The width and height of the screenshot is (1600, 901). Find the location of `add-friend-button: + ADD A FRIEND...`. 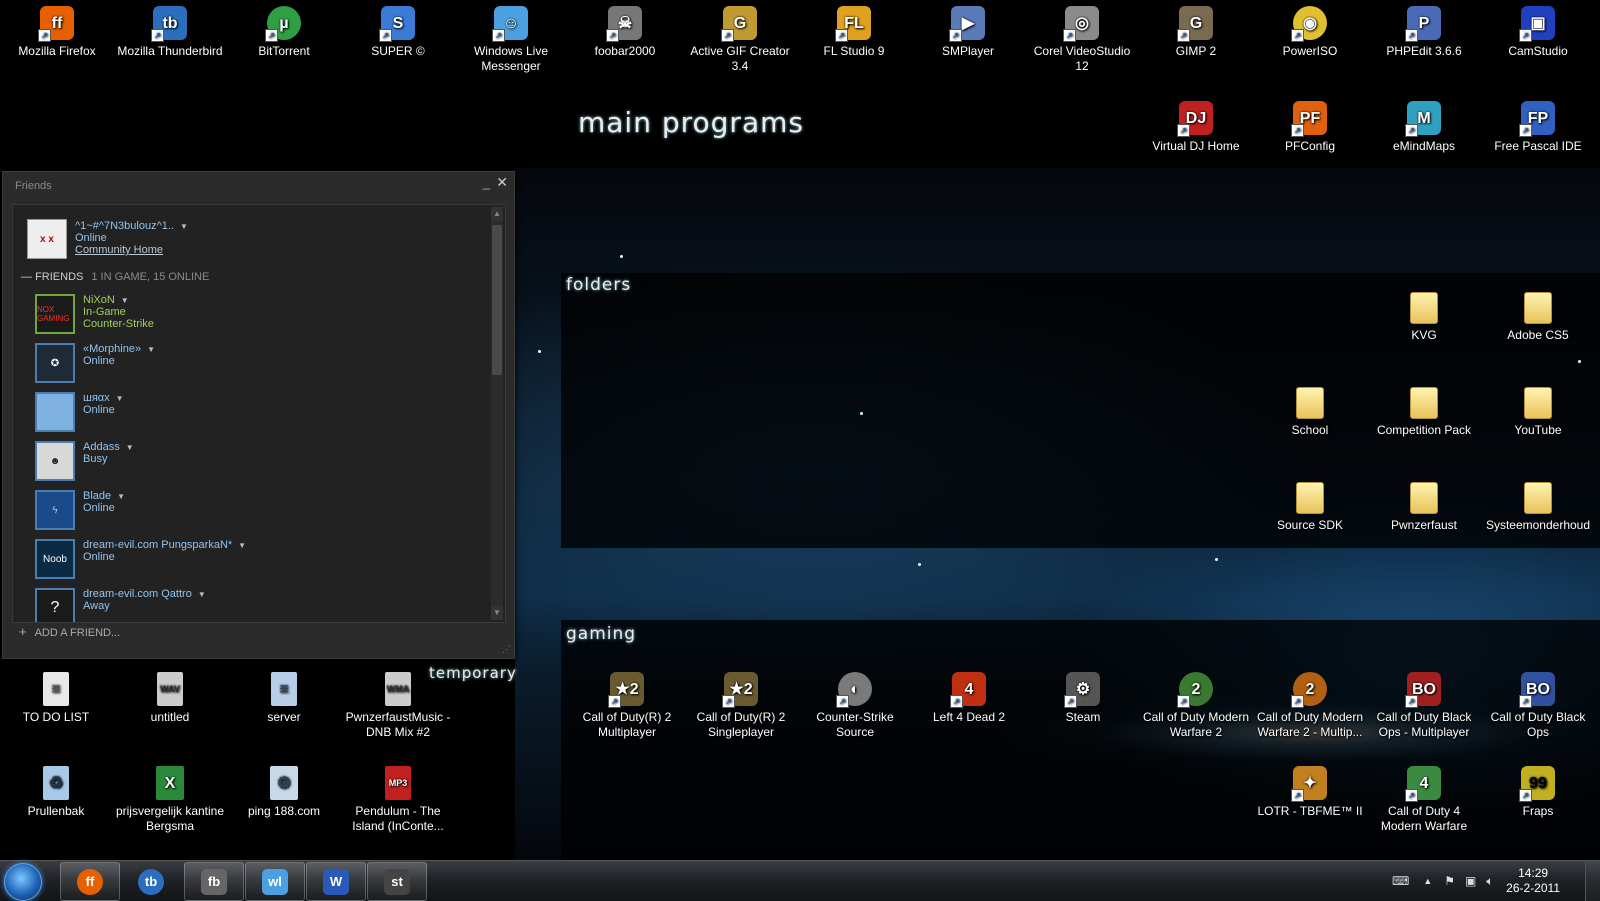

add-friend-button: + ADD A FRIEND... is located at coordinates (69, 631).